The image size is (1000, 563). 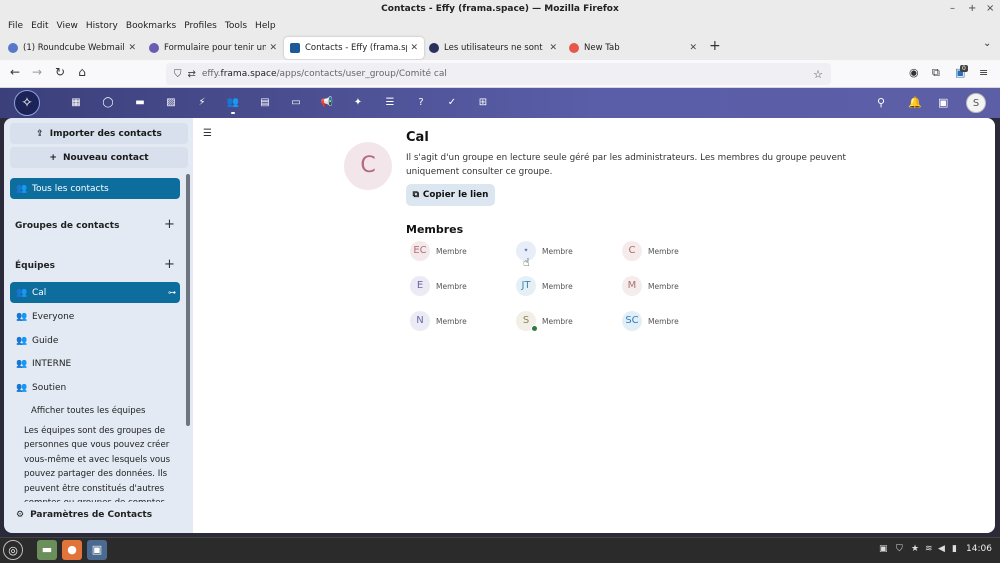 I want to click on forward-arrow-icon: →, so click(x=37, y=72).